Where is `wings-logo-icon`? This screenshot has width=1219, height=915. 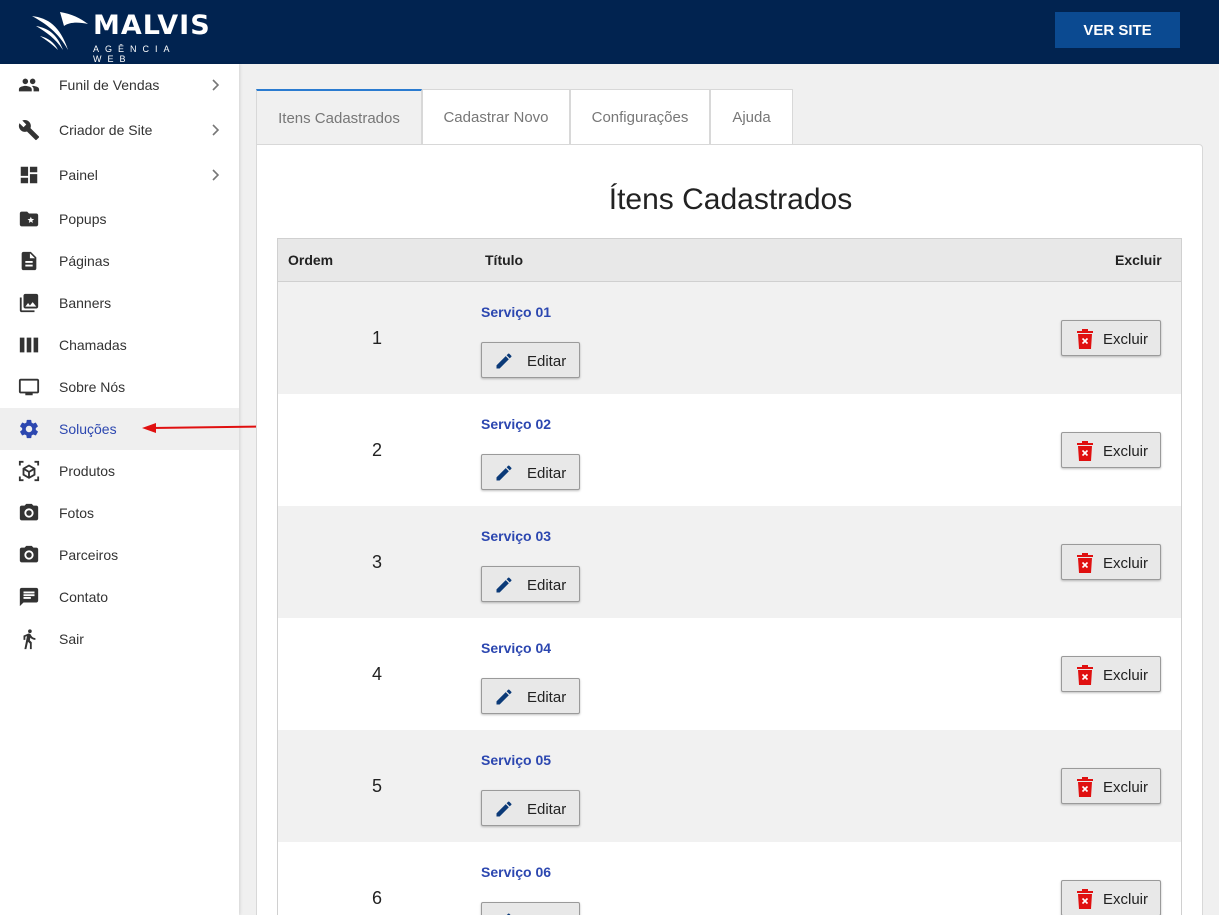
wings-logo-icon is located at coordinates (60, 31).